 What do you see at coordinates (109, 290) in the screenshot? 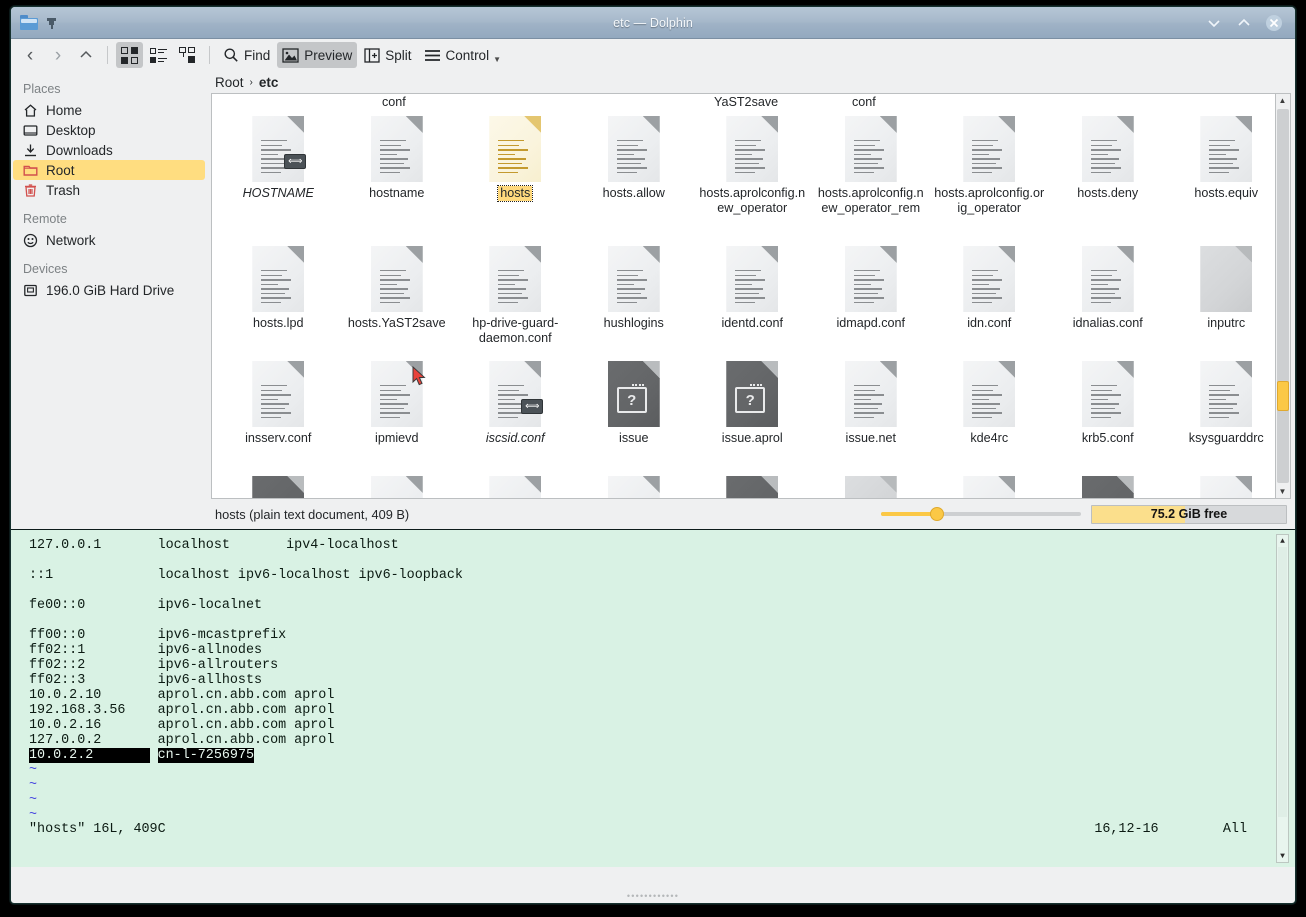
I see `sidebar-item-hard-drive: 196.0 GiB Hard Drive` at bounding box center [109, 290].